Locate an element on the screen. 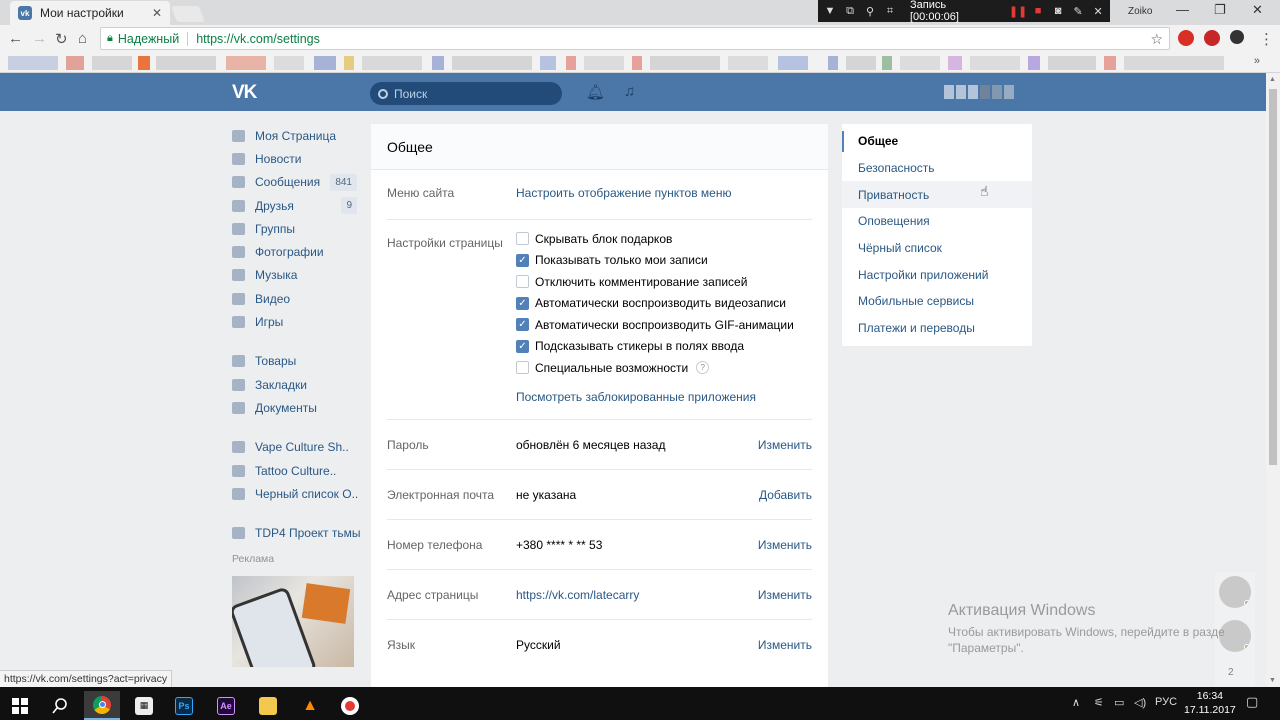  row-action-link: Добавить is located at coordinates (785, 495).